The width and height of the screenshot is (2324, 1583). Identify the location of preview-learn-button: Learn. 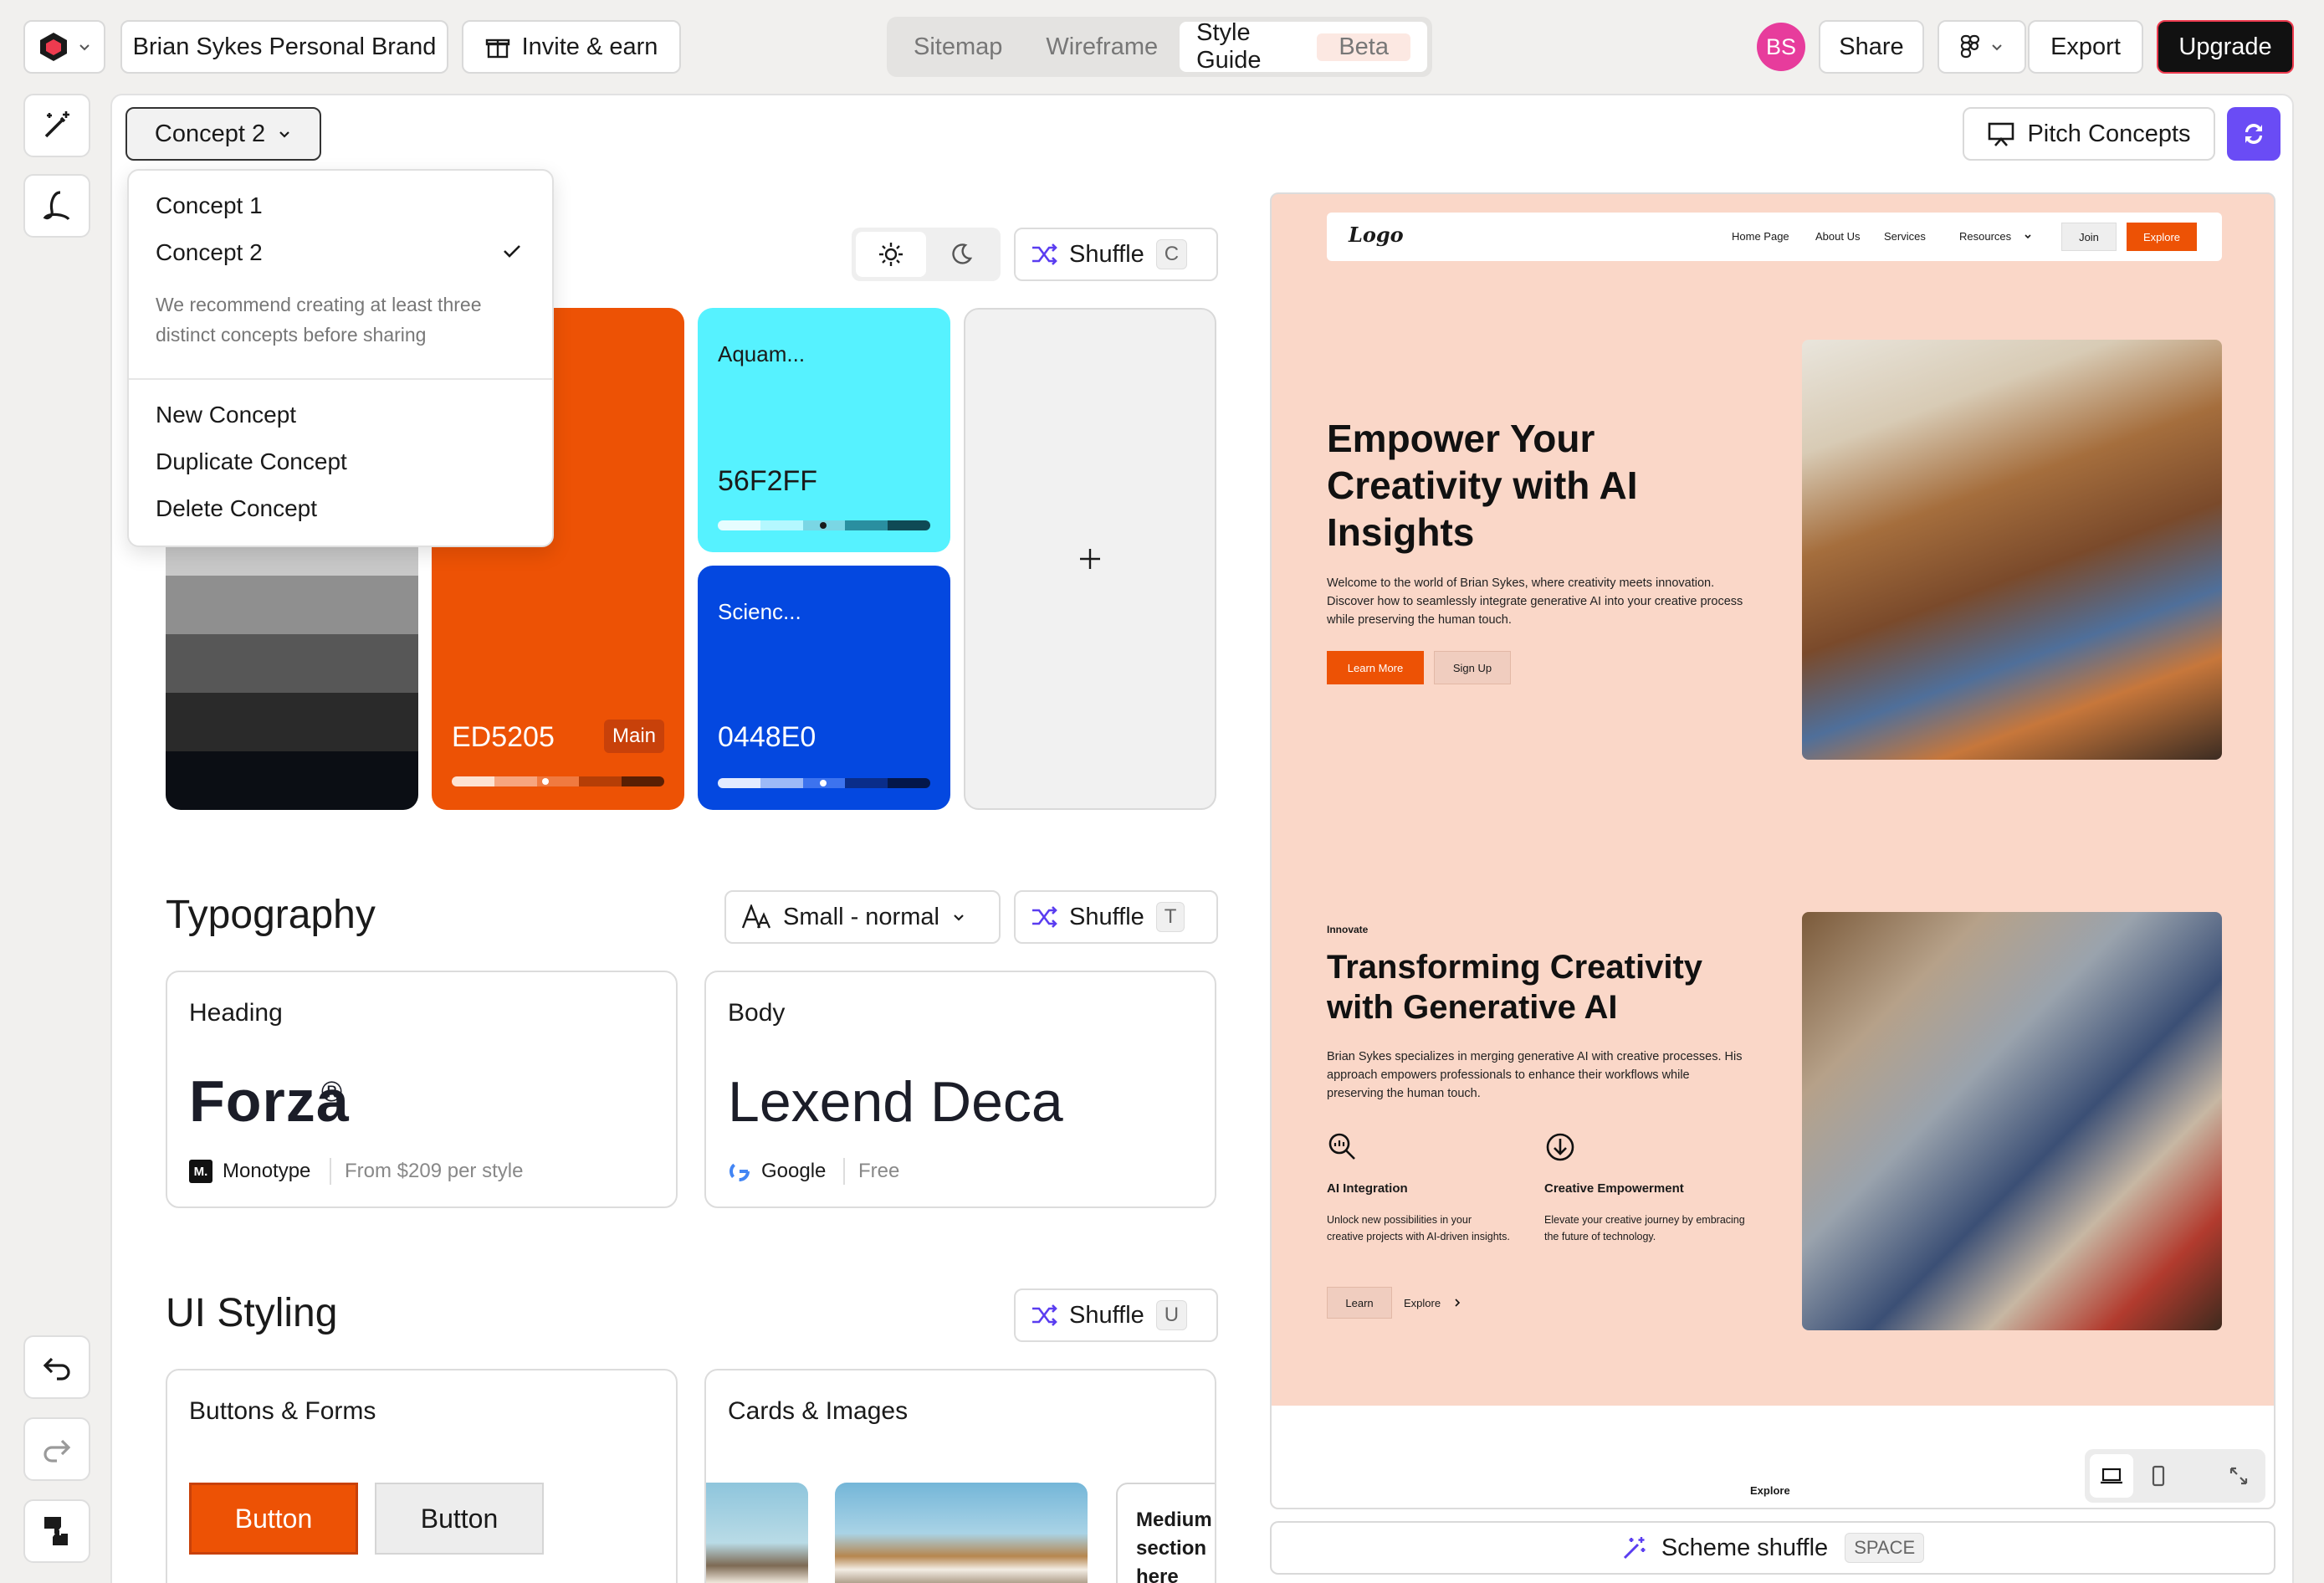
(1359, 1303).